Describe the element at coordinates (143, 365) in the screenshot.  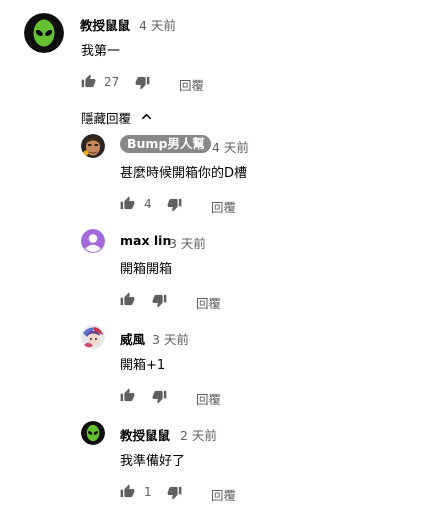
I see `reply-text: 開箱+1` at that location.